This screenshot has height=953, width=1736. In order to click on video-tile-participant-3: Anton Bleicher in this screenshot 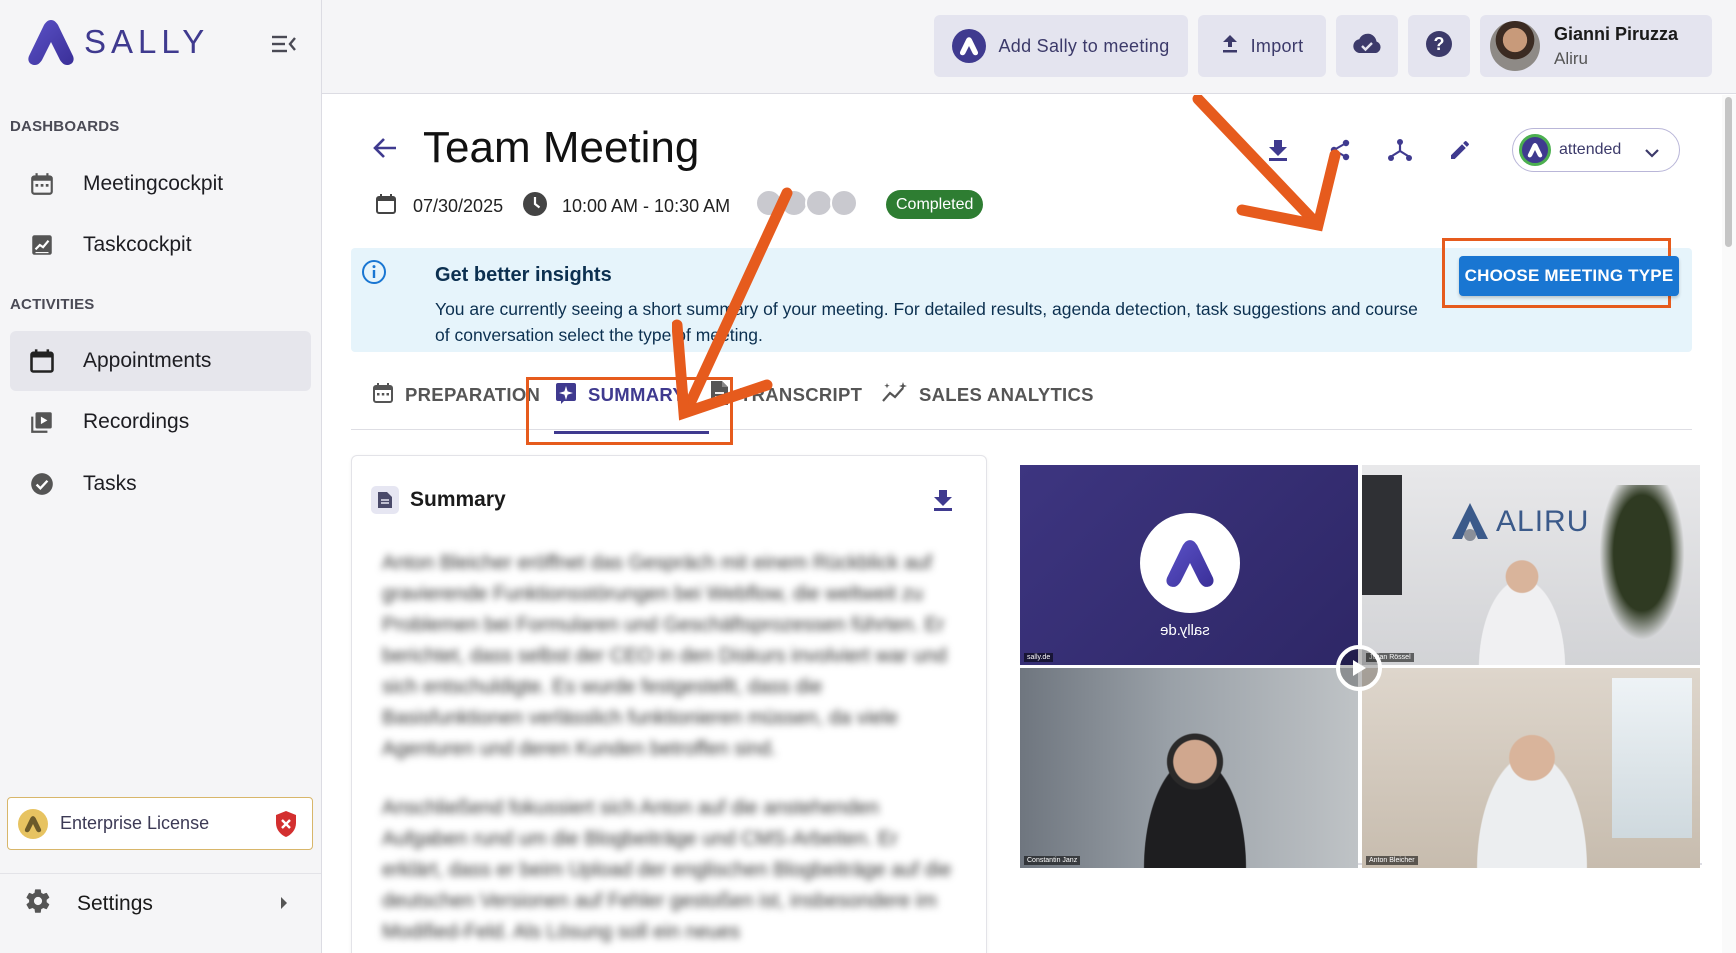, I will do `click(1531, 768)`.